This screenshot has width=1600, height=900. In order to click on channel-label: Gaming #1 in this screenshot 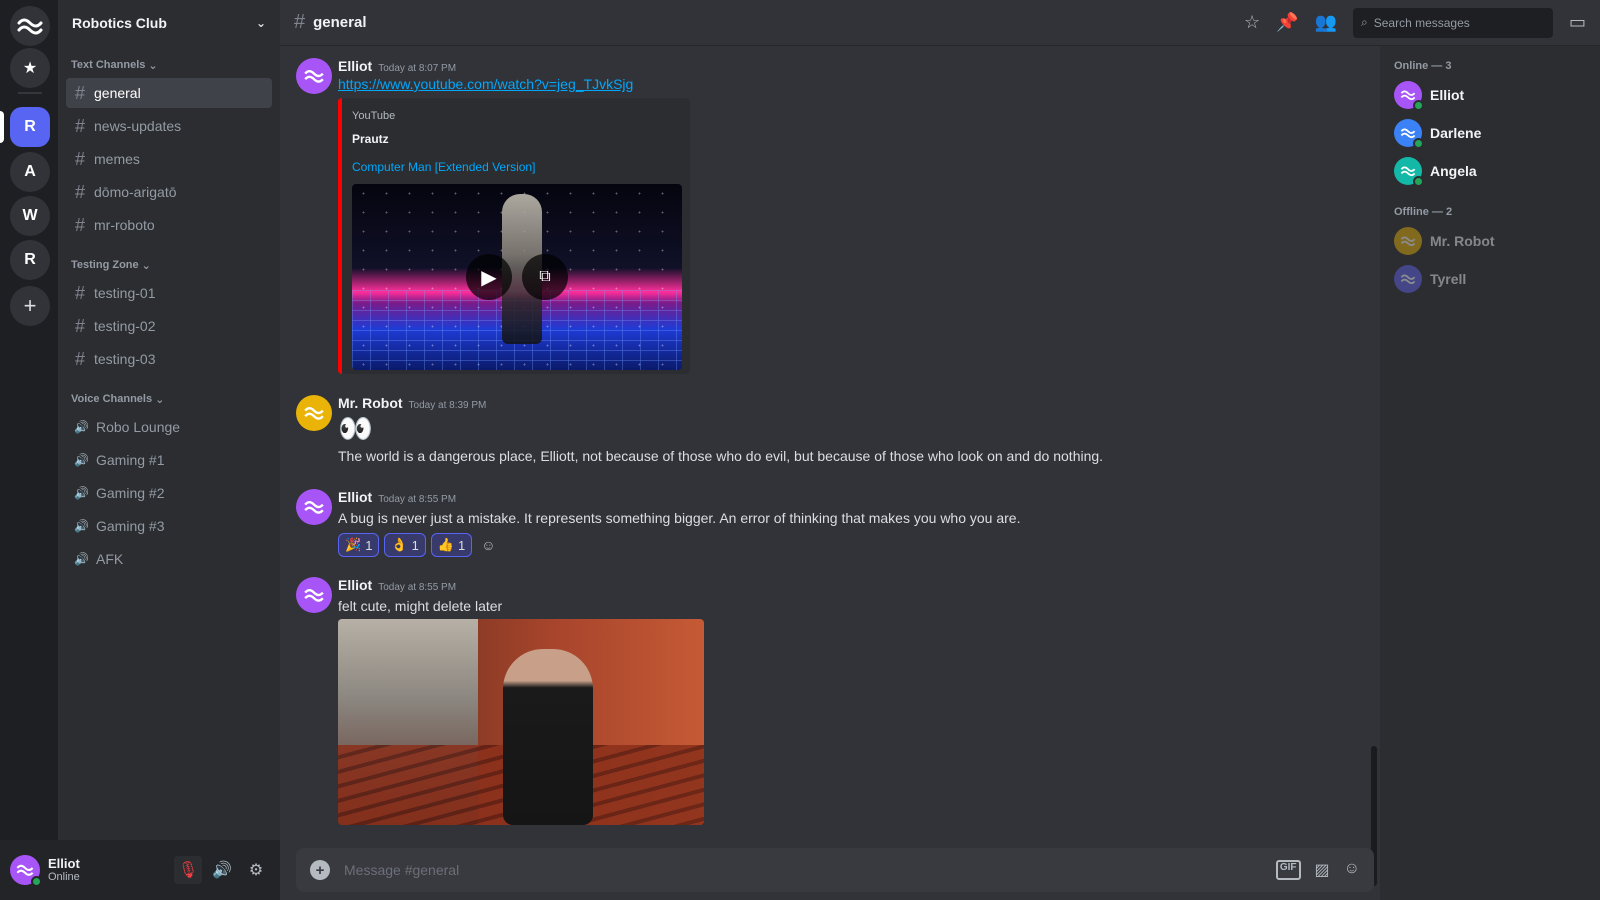, I will do `click(130, 460)`.